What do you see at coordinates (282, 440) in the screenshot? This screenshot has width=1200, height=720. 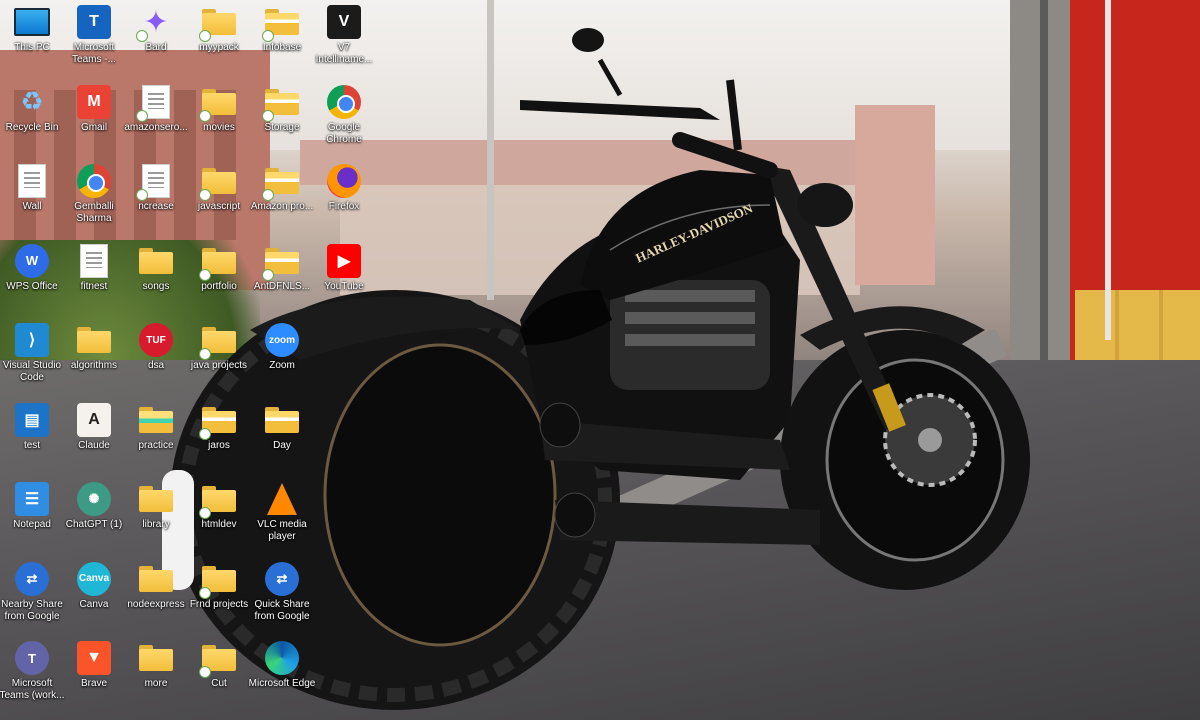 I see `desktop-icon-day: Day` at bounding box center [282, 440].